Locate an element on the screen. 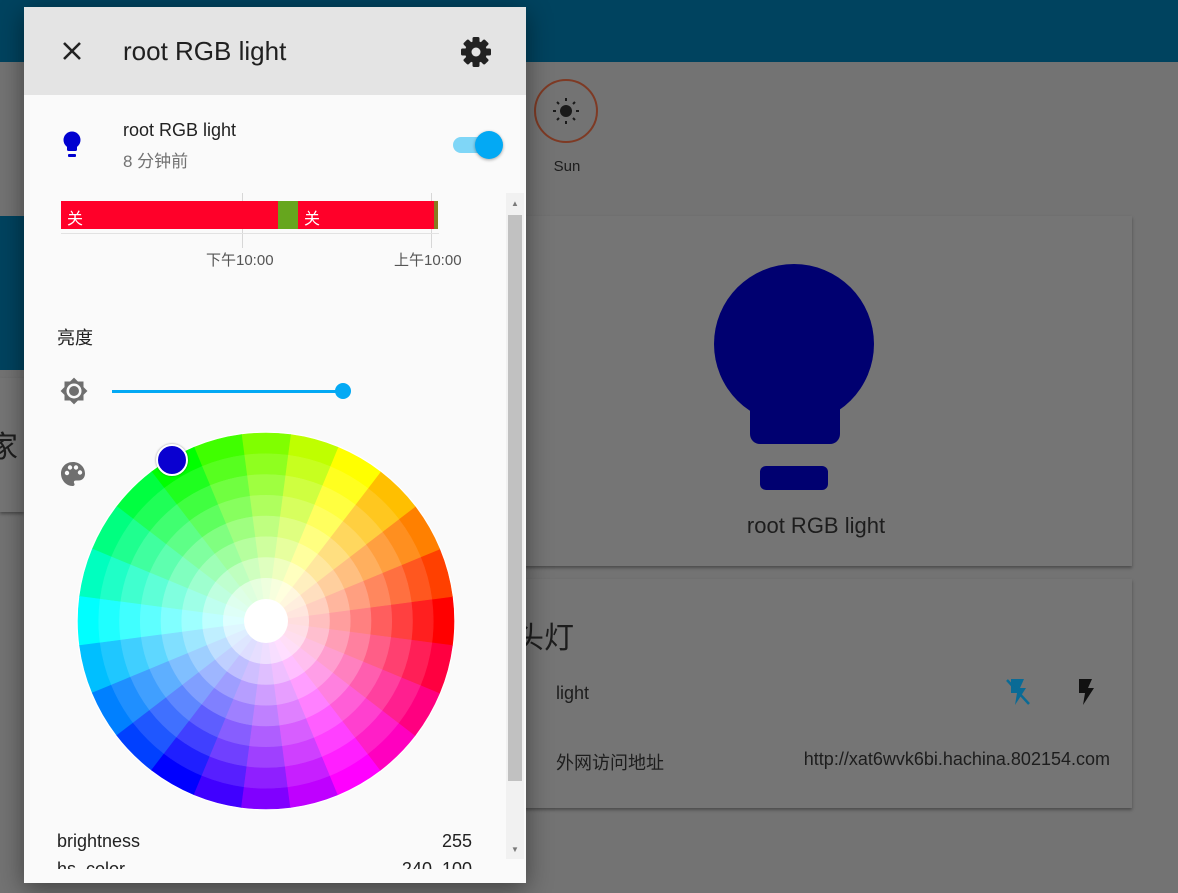 The width and height of the screenshot is (1178, 893). scroll-thumb is located at coordinates (515, 498).